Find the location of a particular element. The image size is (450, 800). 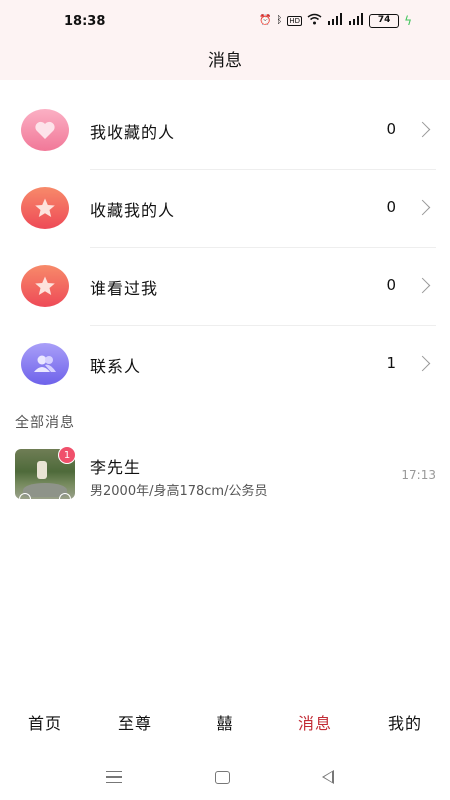

menu-item-visitors: 谁看过我 0 is located at coordinates (225, 287).